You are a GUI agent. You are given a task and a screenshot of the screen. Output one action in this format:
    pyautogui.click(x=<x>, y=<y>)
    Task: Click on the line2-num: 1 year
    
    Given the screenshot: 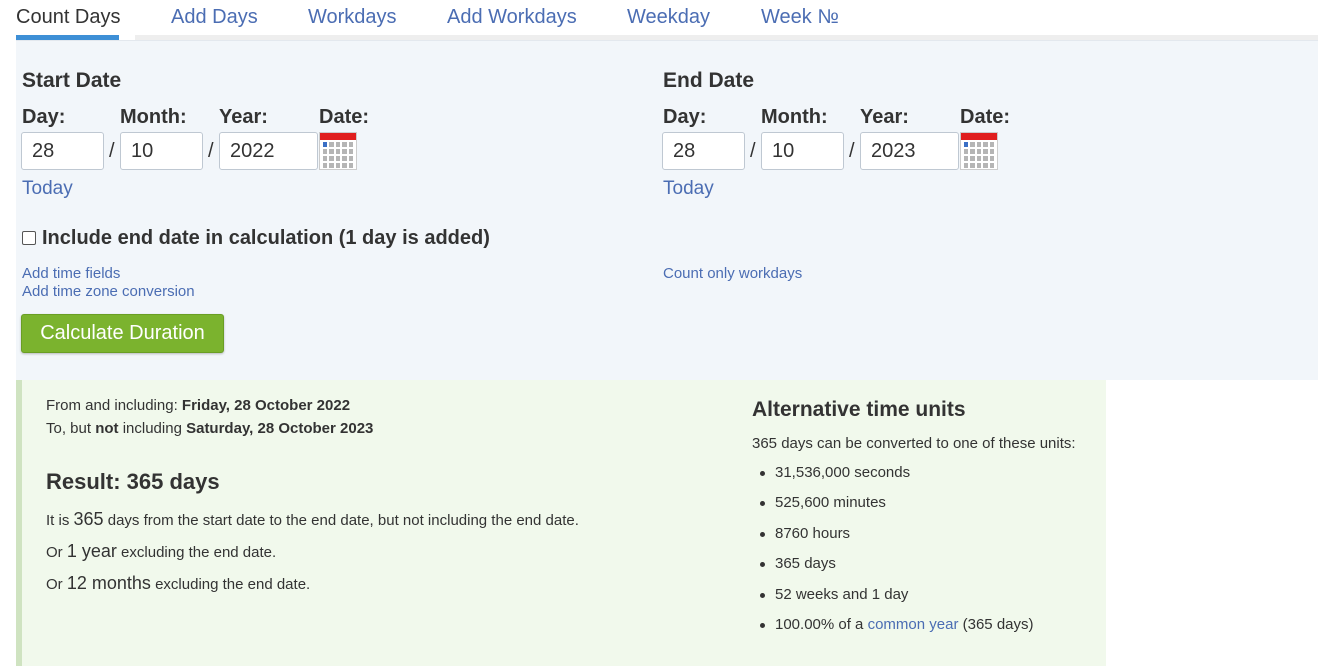 What is the action you would take?
    pyautogui.click(x=91, y=551)
    